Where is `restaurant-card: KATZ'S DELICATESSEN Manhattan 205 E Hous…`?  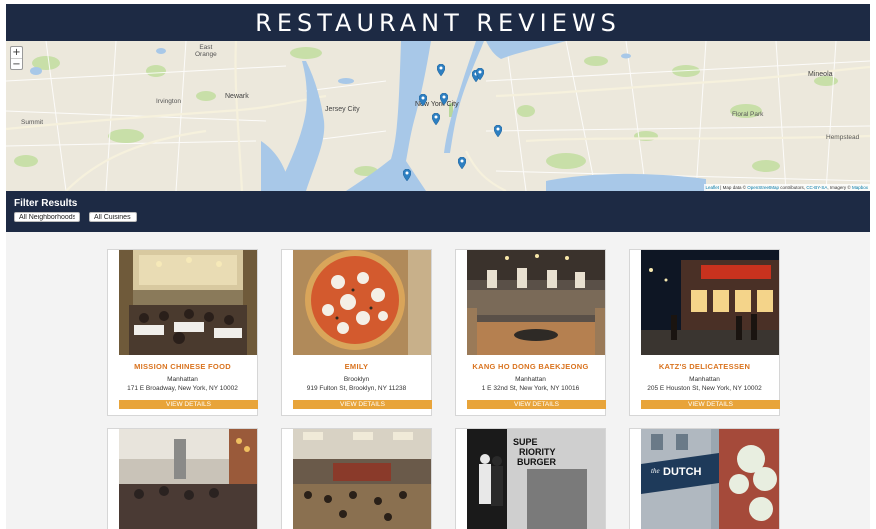
restaurant-card: KATZ'S DELICATESSEN Manhattan 205 E Hous… is located at coordinates (704, 332).